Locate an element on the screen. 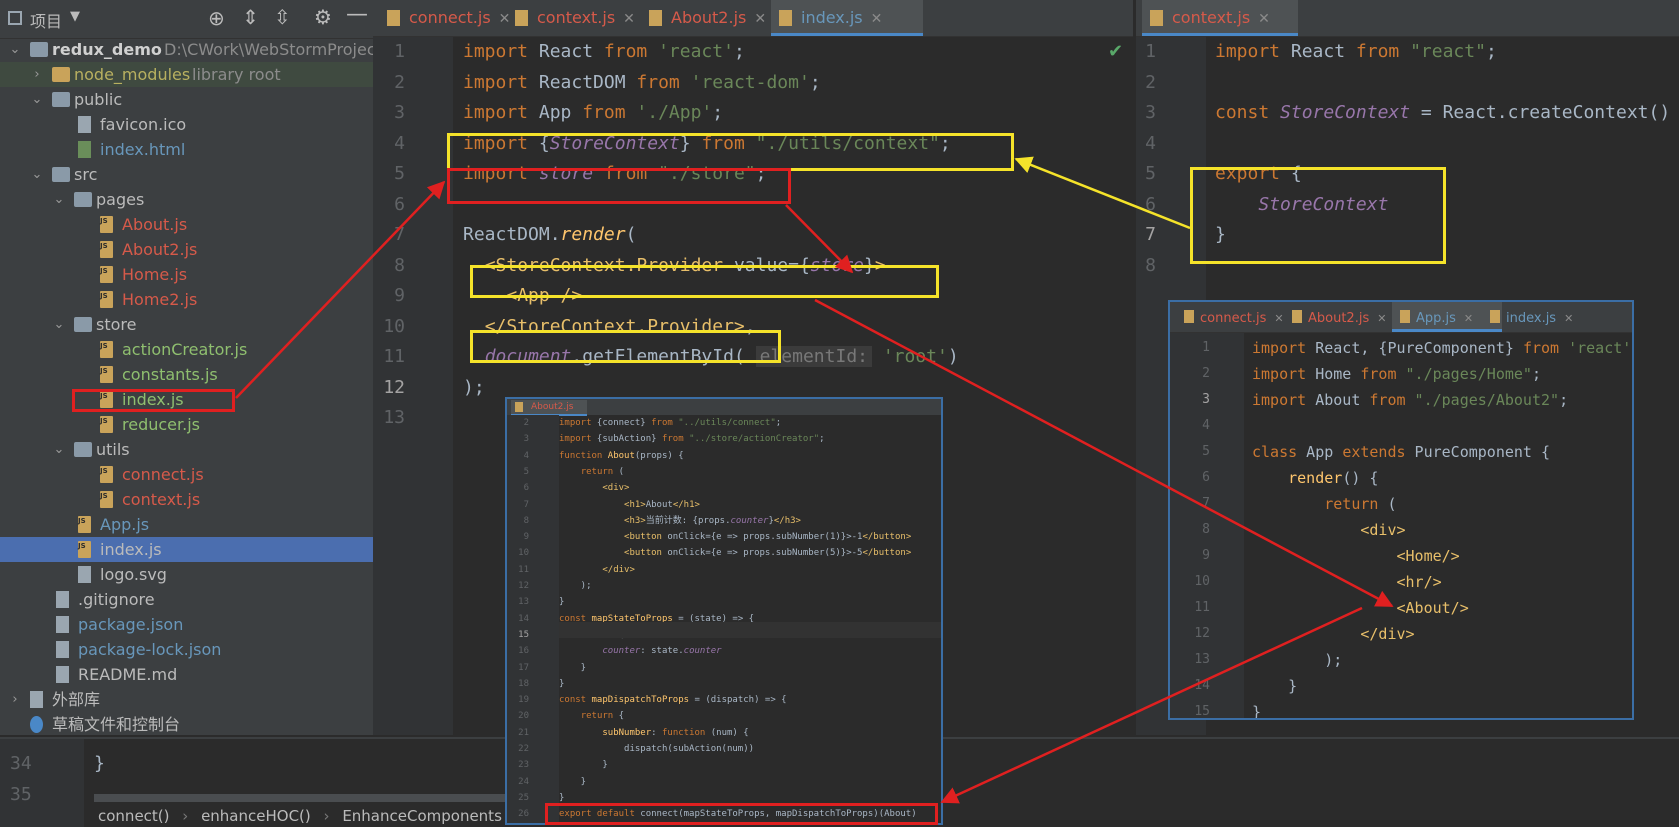 The height and width of the screenshot is (827, 1679). code-token: extends is located at coordinates (1374, 452).